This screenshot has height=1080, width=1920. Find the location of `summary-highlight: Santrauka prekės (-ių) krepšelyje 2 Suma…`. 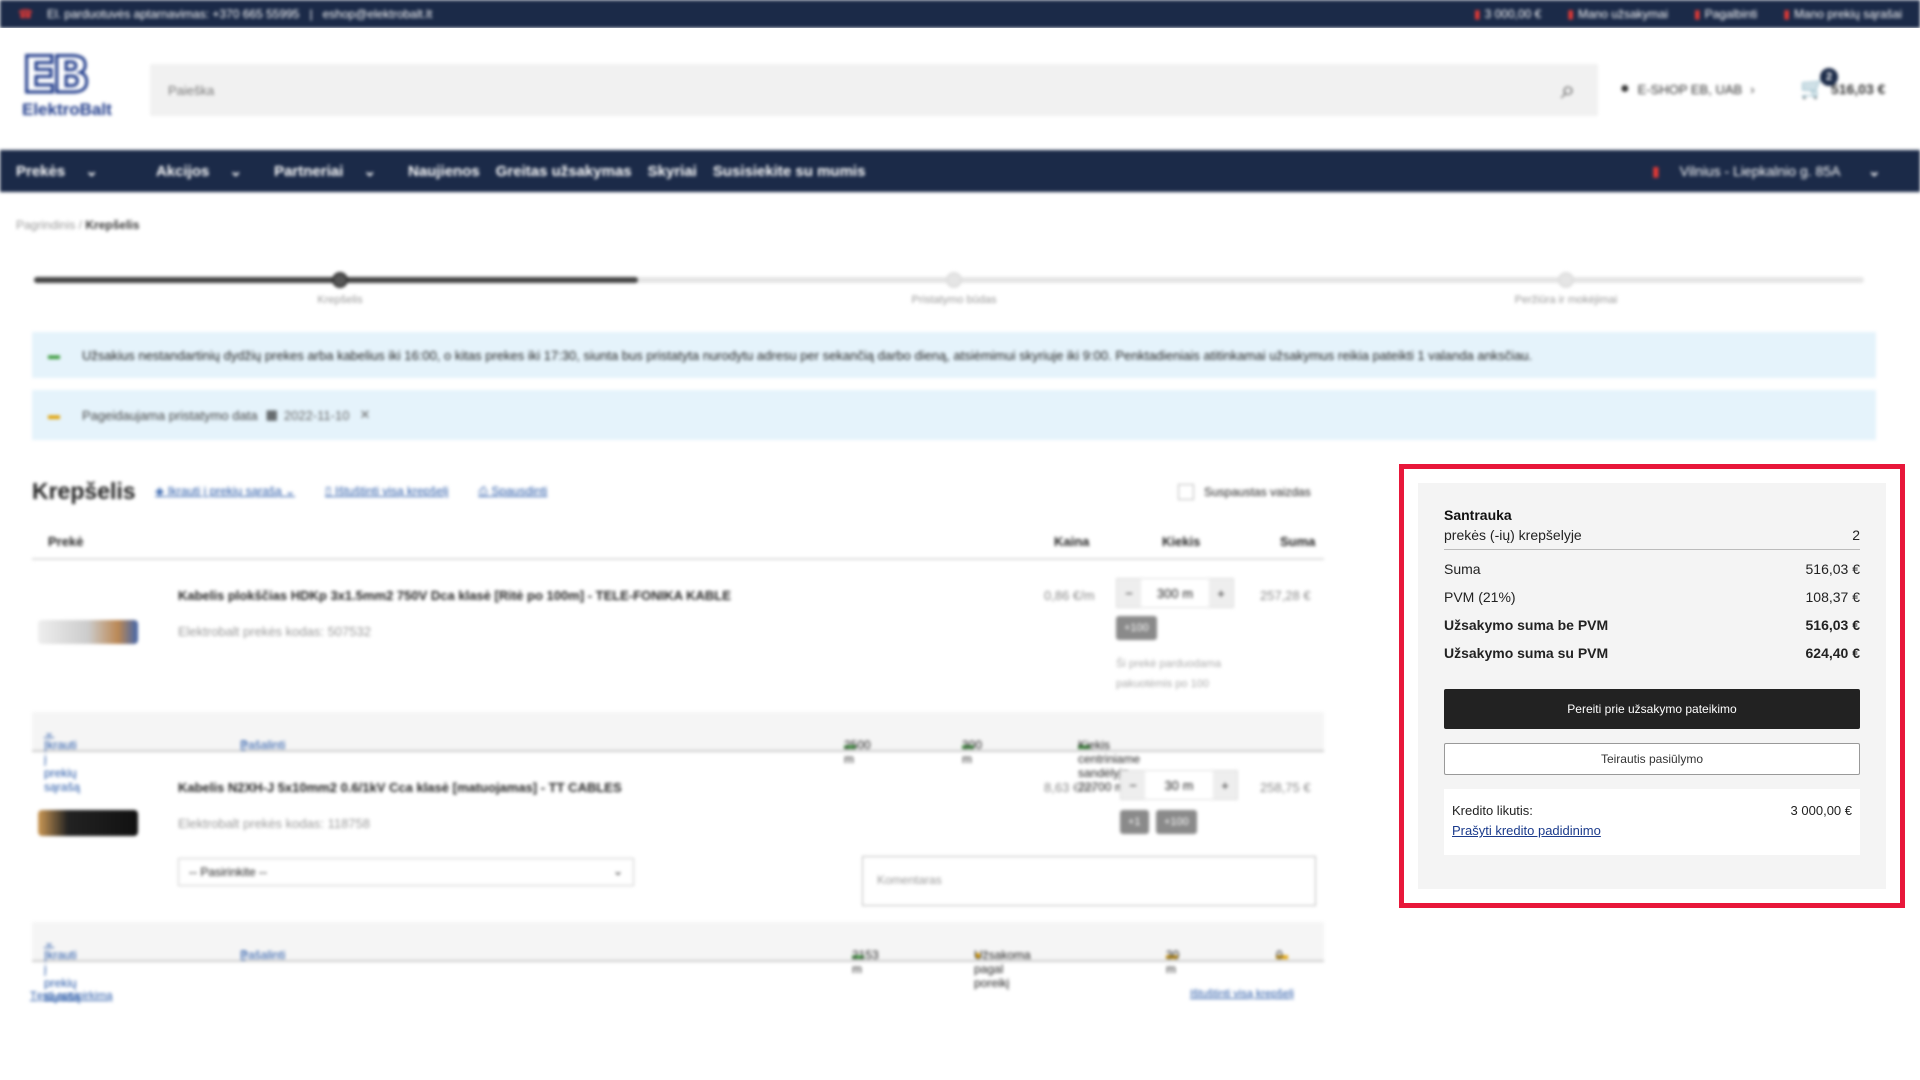

summary-highlight: Santrauka prekės (-ių) krepšelyje 2 Suma… is located at coordinates (1652, 686).